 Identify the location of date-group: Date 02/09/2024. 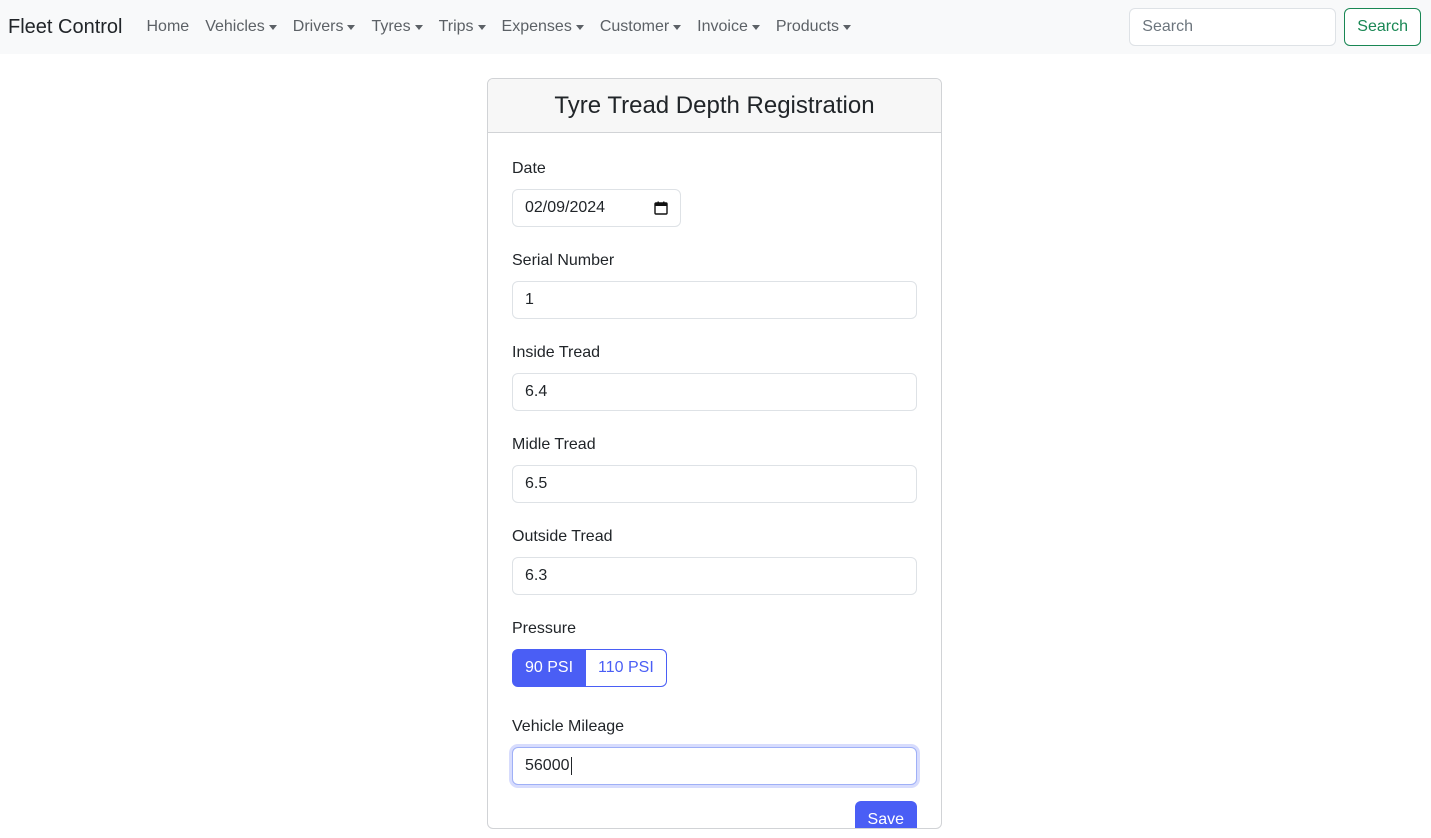
(714, 193).